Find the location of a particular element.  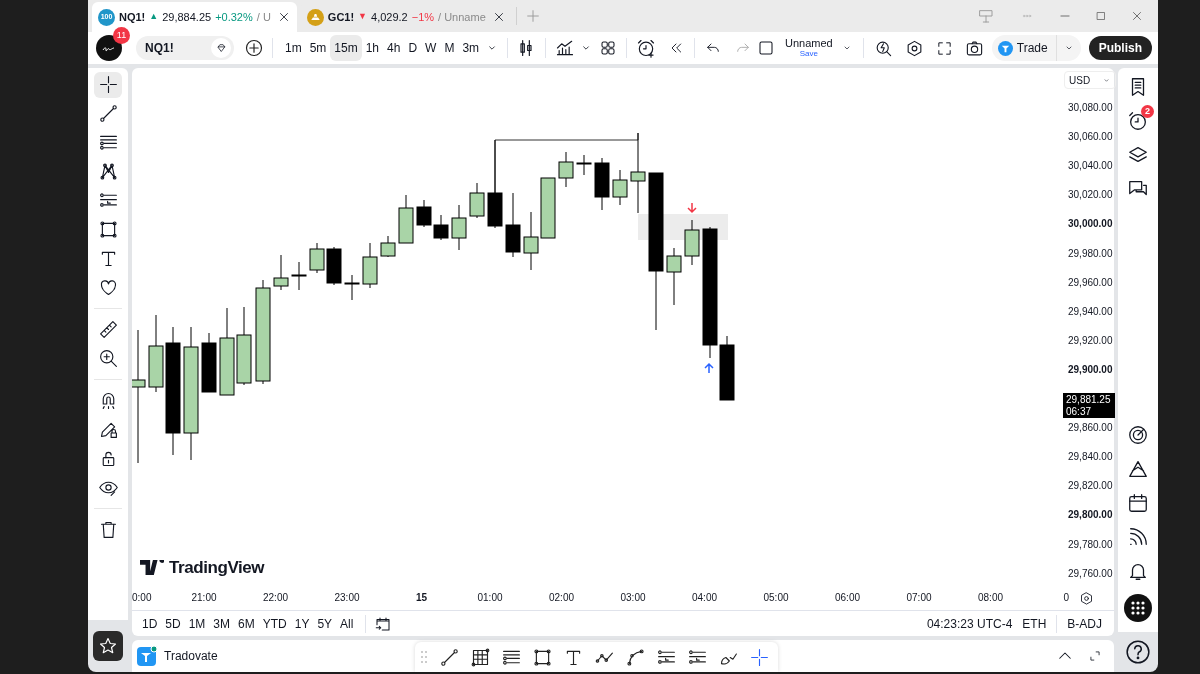

price-tick-label: 29,940.00 is located at coordinates (1090, 311).